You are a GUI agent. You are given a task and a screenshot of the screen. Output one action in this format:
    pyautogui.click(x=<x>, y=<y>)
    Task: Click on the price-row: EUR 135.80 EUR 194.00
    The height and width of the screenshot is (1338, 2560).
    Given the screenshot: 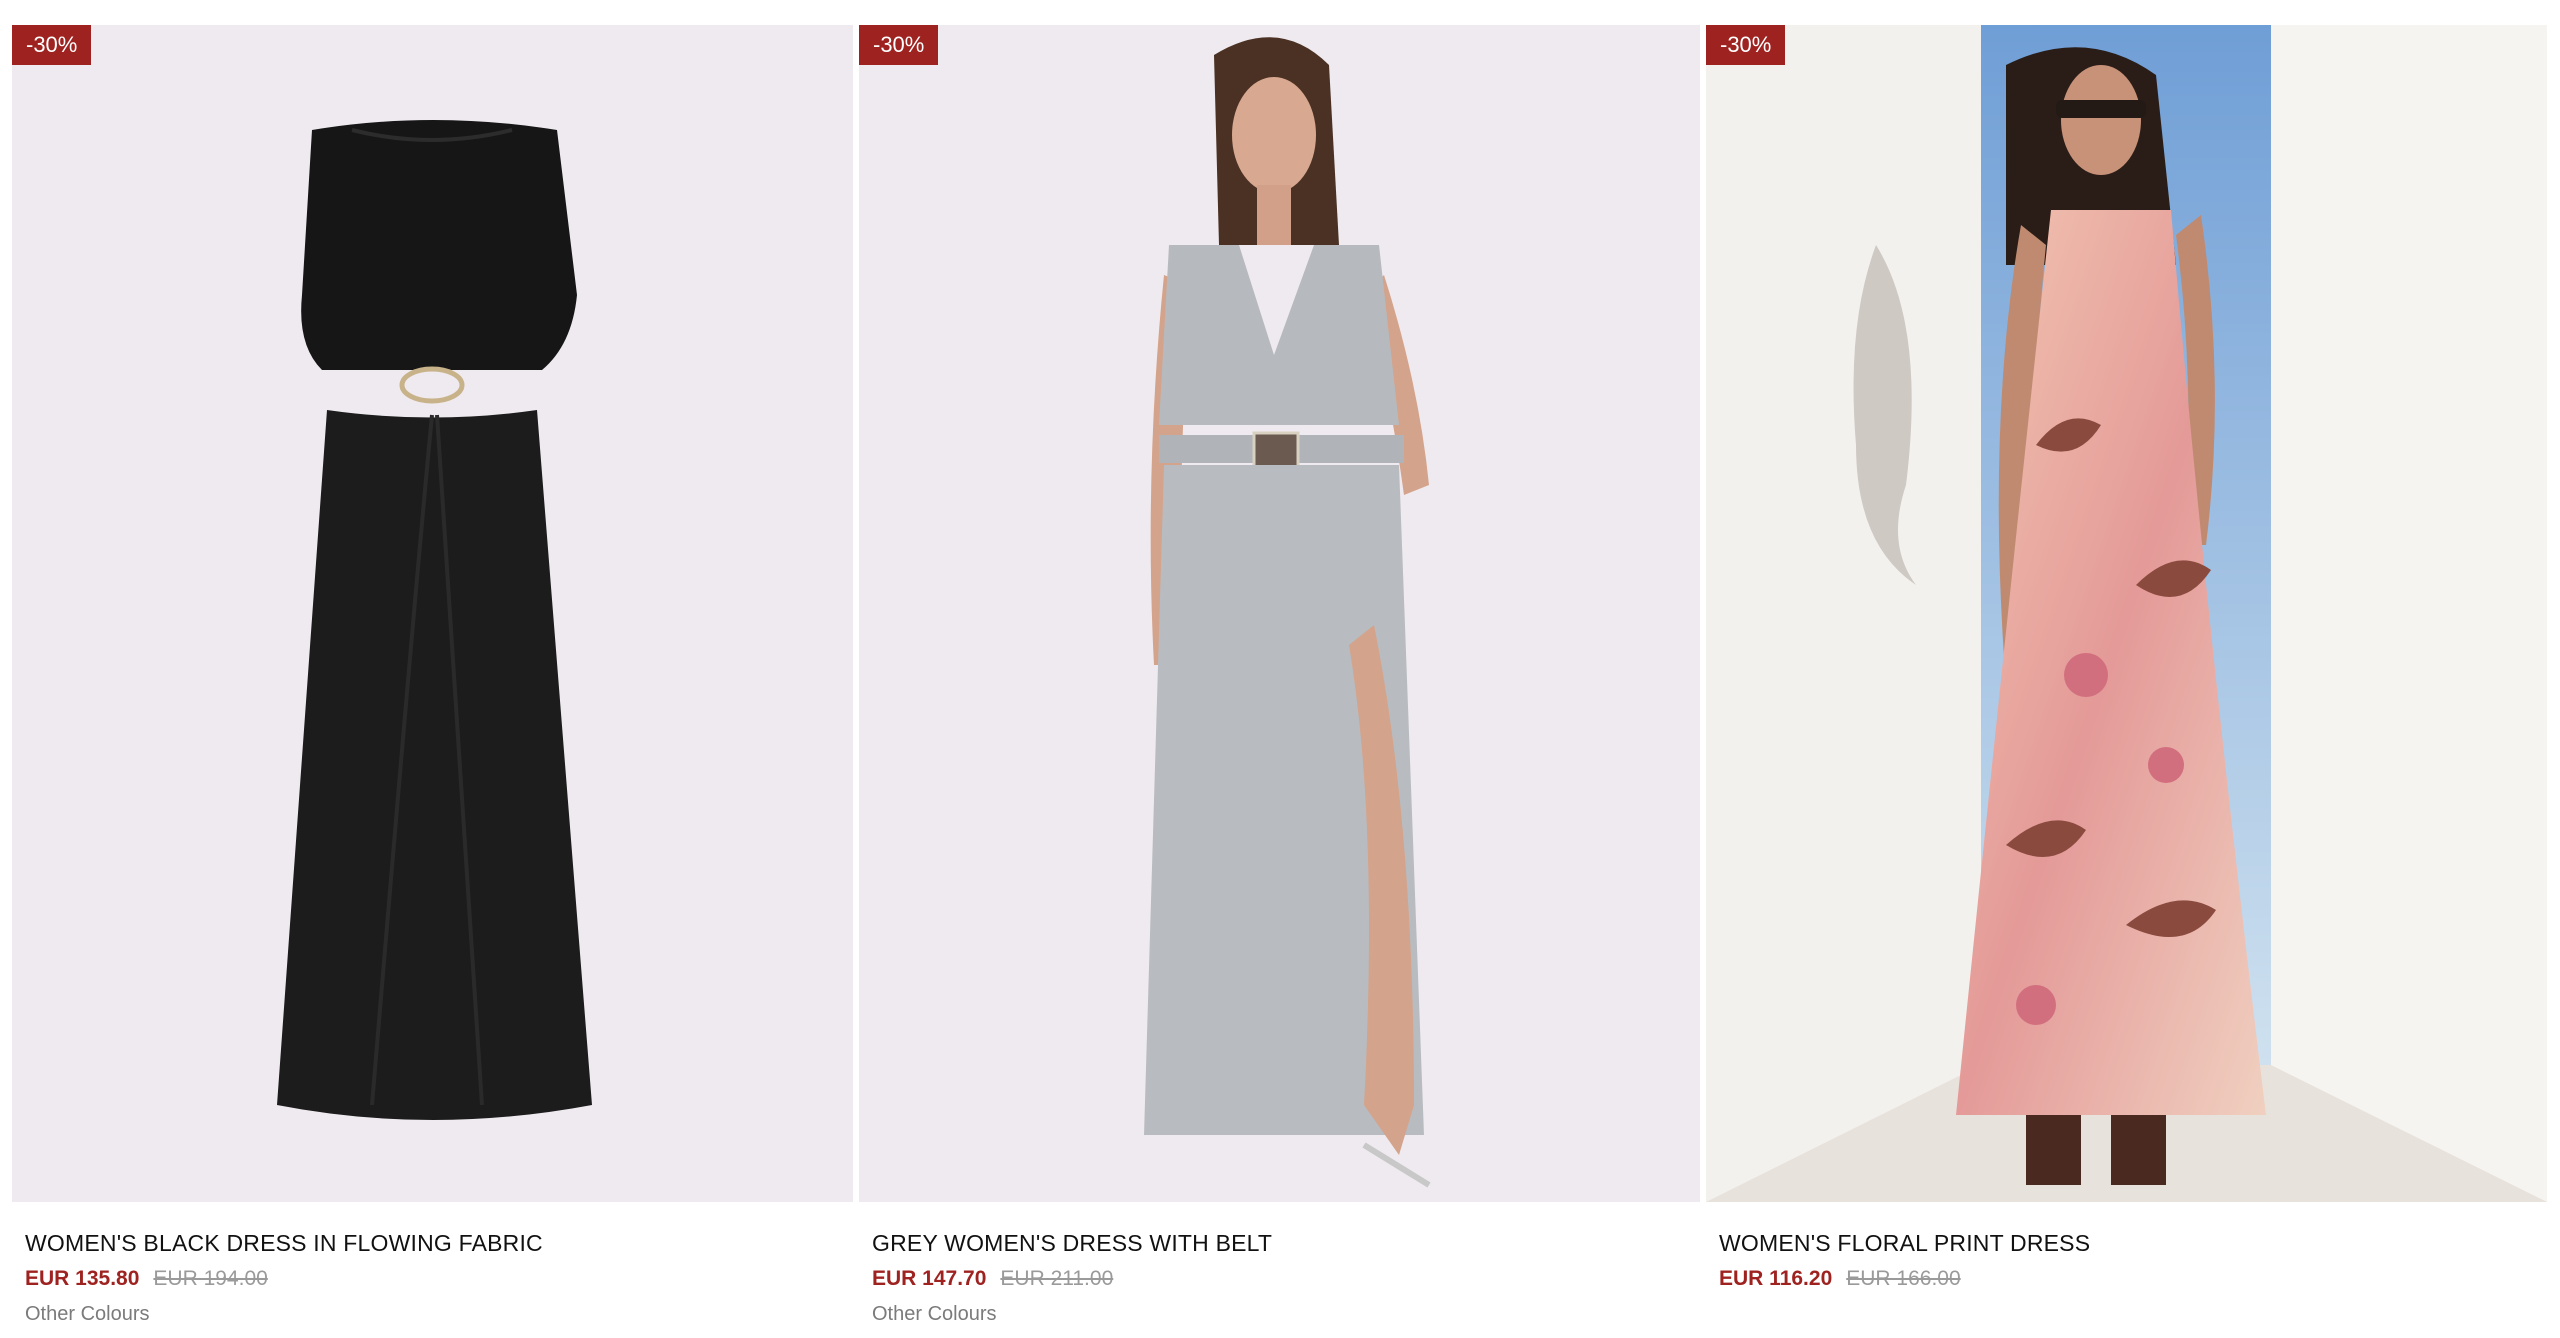 What is the action you would take?
    pyautogui.click(x=432, y=1279)
    